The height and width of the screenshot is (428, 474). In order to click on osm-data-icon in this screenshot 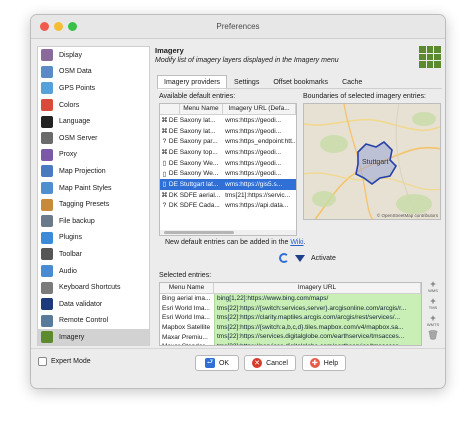, I will do `click(47, 71)`.